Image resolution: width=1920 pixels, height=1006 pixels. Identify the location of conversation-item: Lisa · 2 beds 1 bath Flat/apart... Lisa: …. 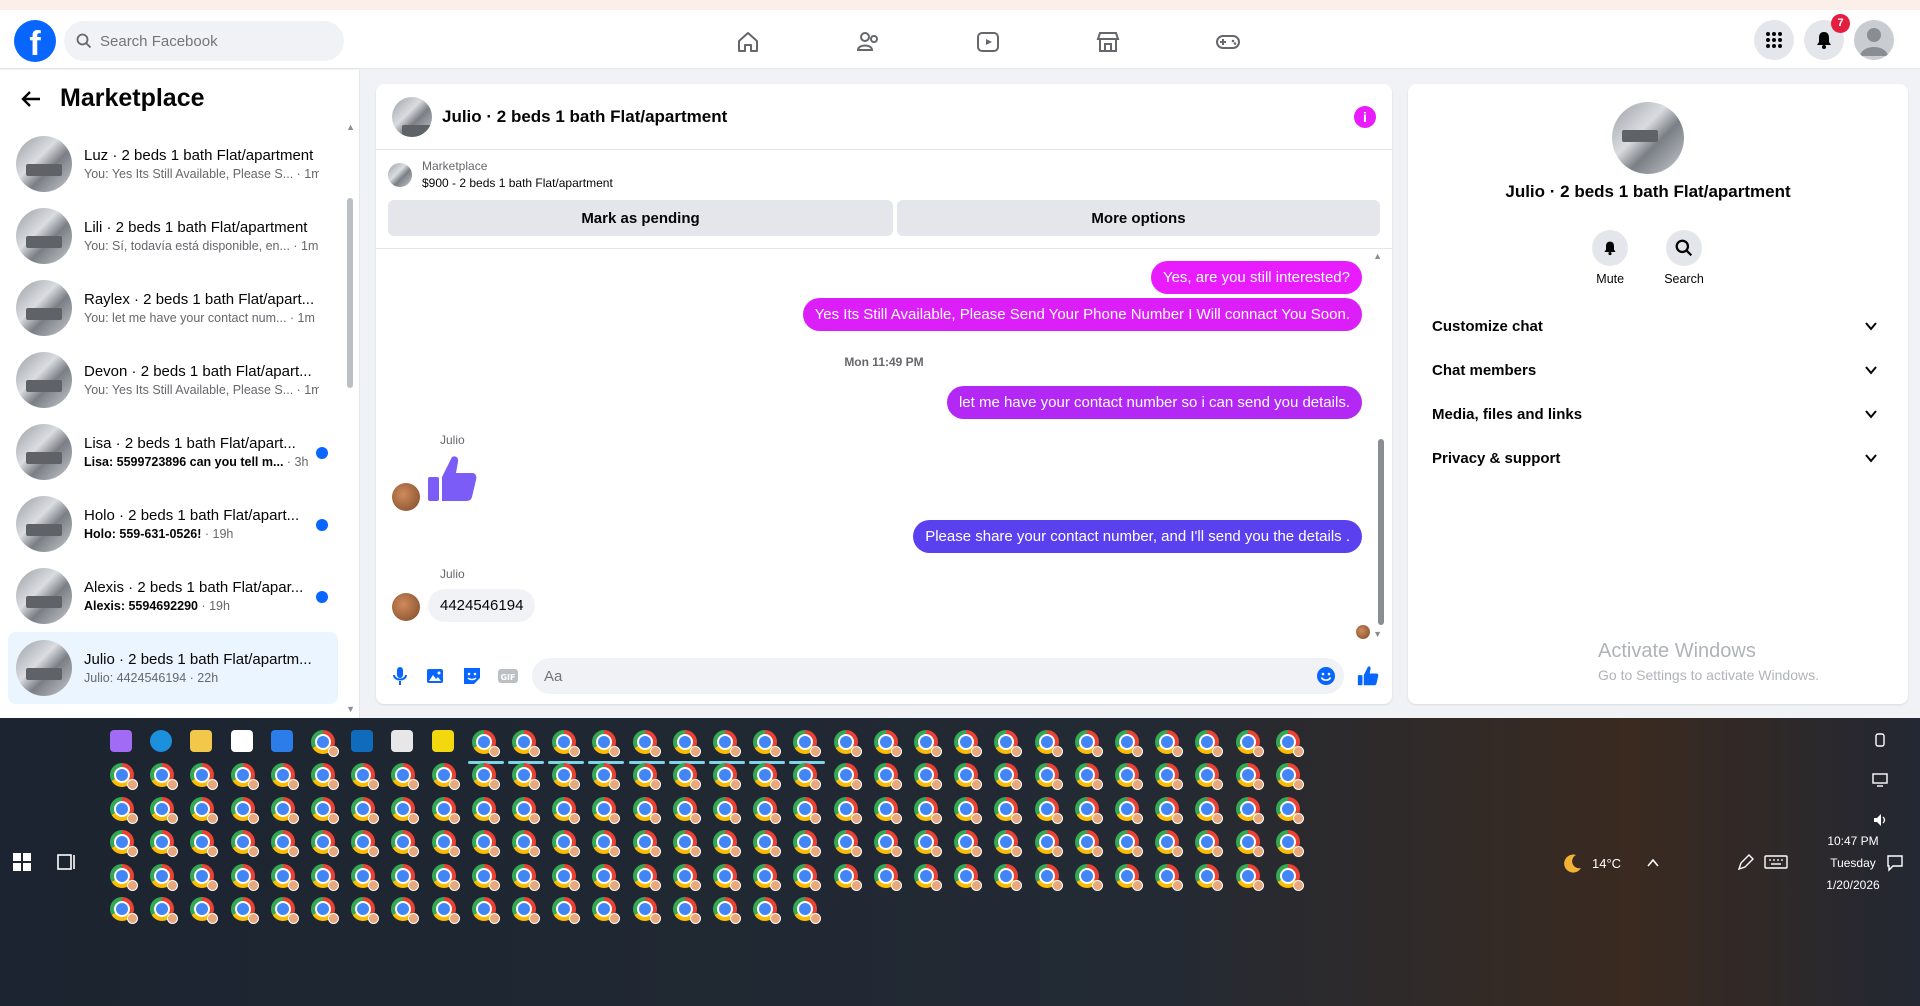
(173, 452).